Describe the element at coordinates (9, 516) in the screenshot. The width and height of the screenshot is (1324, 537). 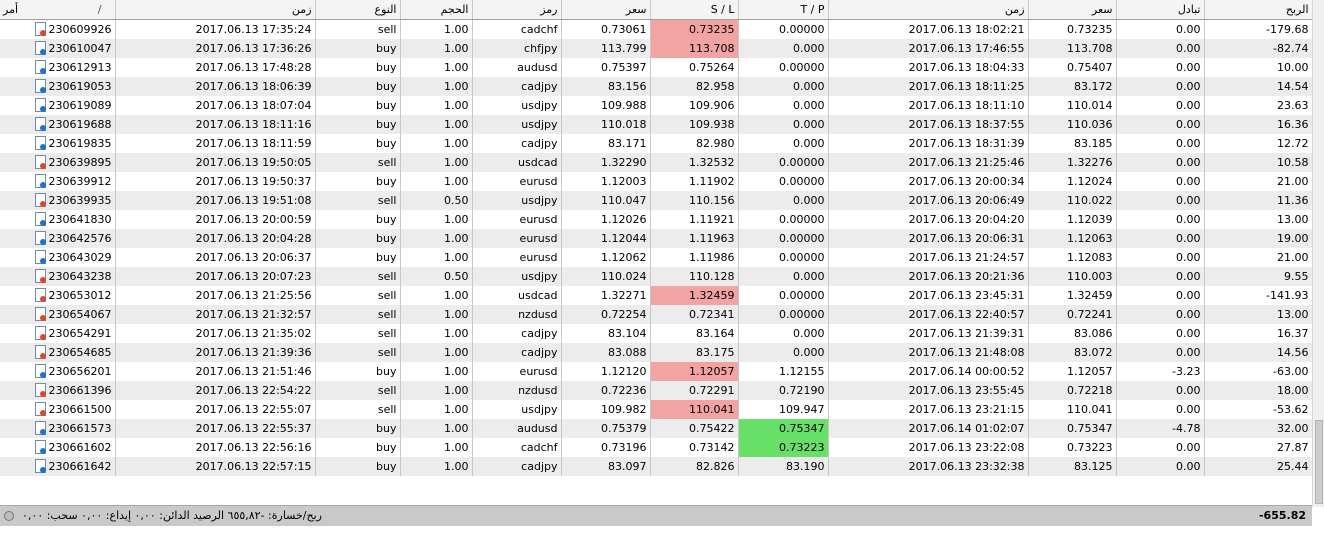
I see `status-circle-icon` at that location.